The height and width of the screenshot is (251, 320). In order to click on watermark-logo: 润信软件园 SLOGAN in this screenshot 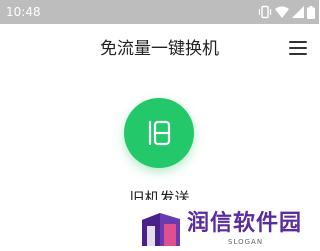, I will do `click(229, 230)`.